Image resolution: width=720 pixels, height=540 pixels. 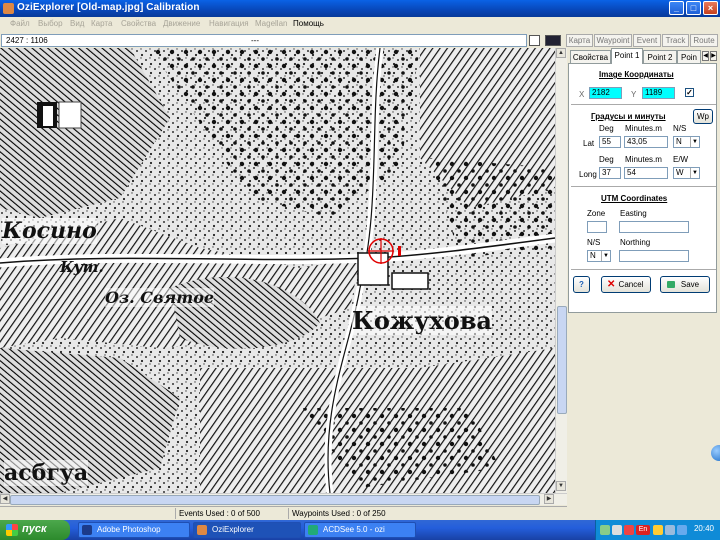 I want to click on scroll-down-arrow-icon: ▼, so click(x=561, y=486).